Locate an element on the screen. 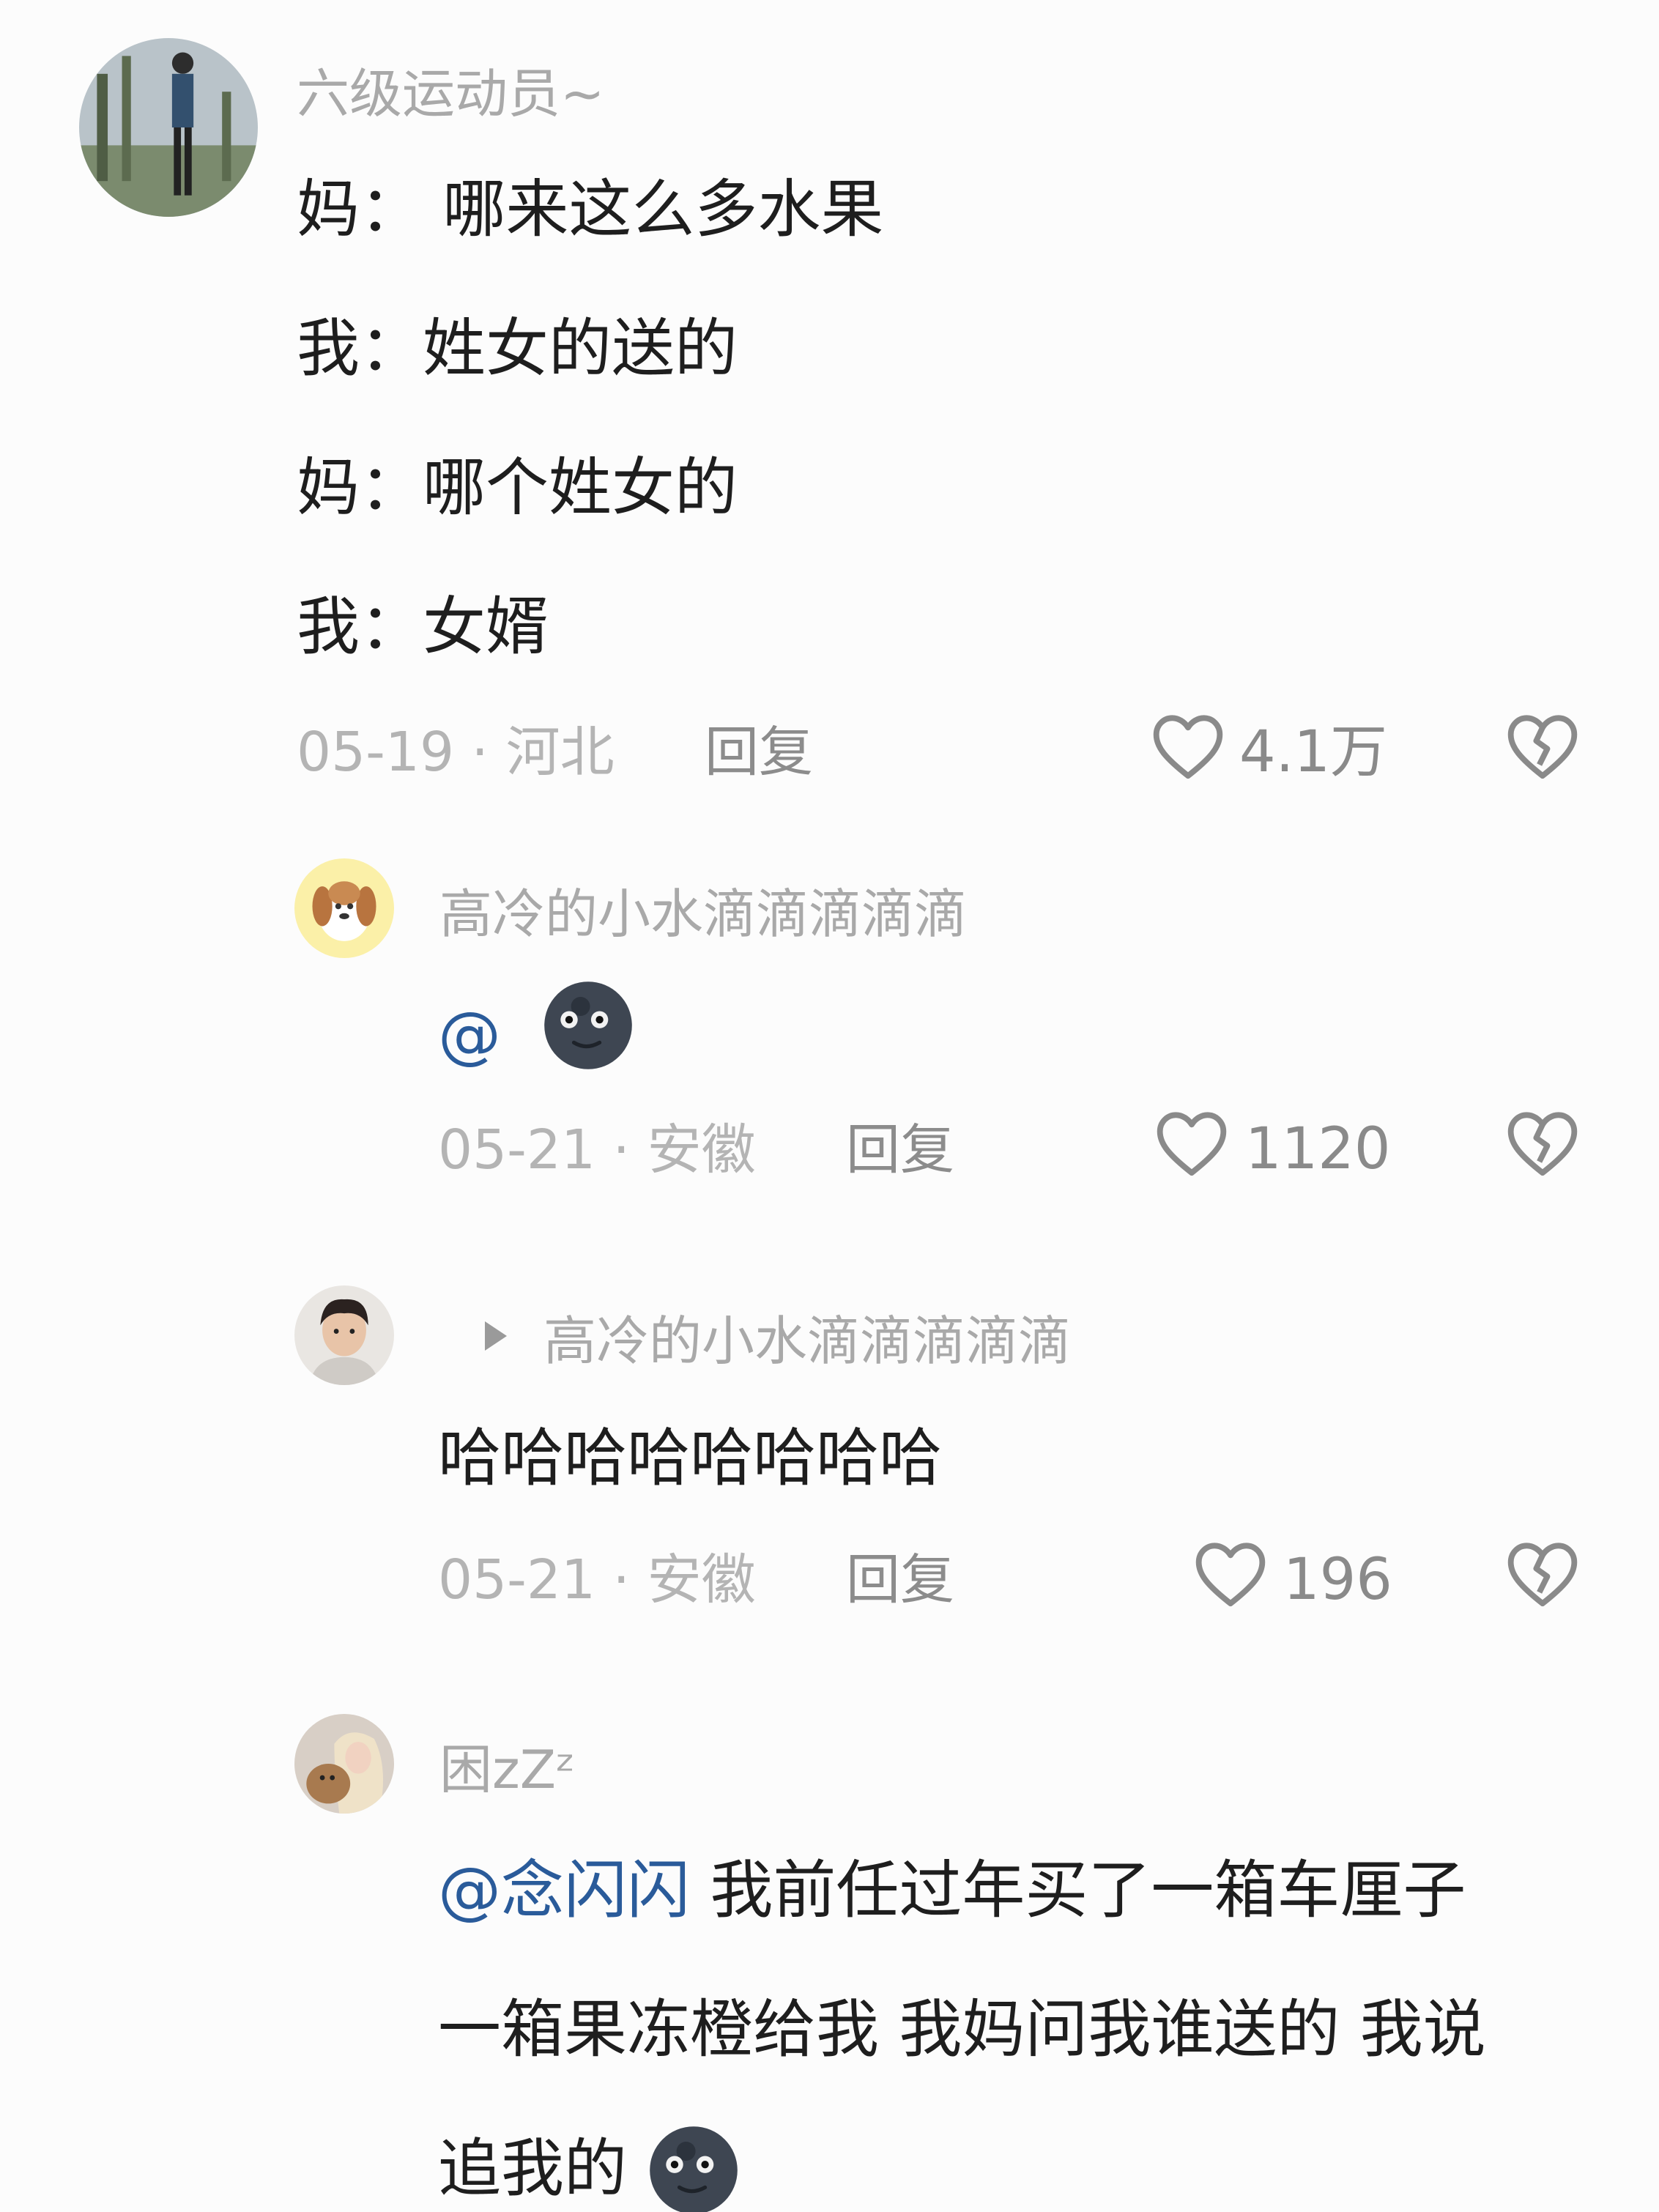  date-location: 05-19 · 河北 is located at coordinates (456, 752).